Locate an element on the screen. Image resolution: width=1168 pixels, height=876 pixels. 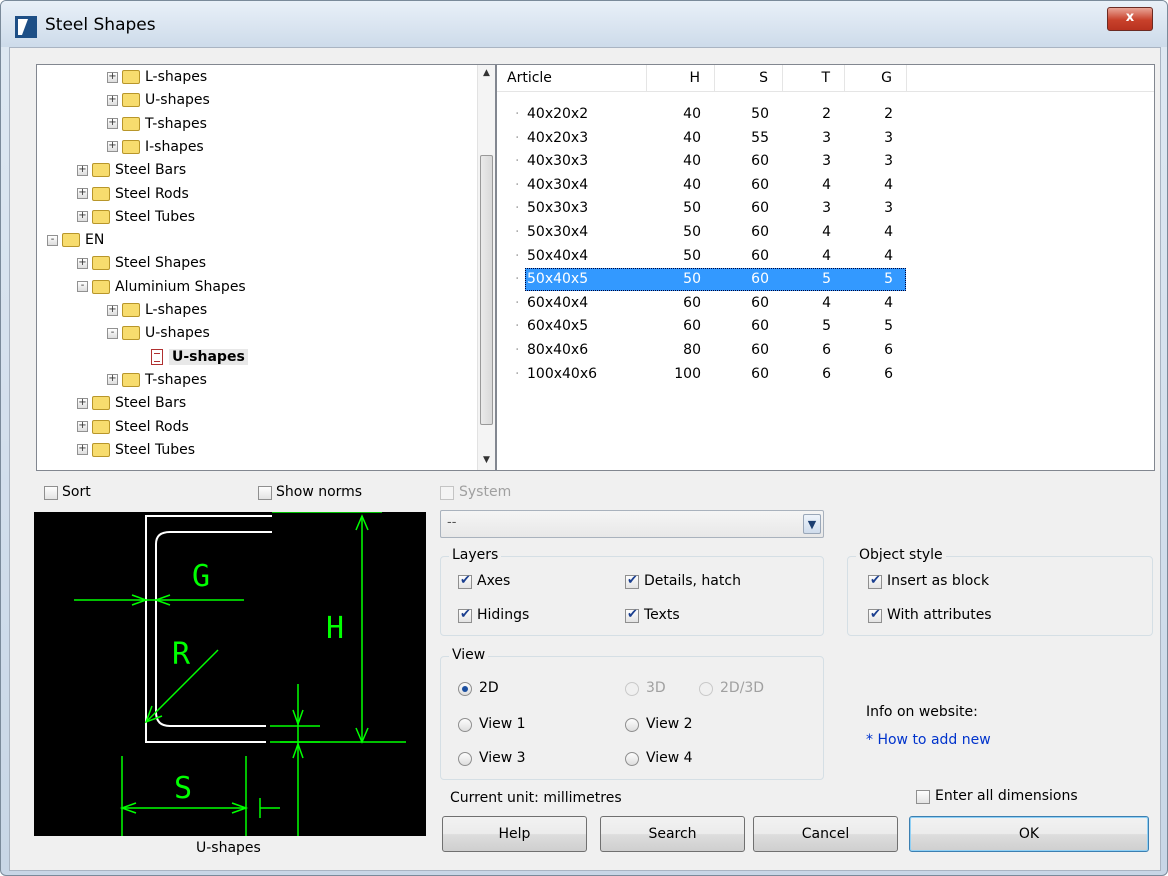
cell-s: 55 is located at coordinates (760, 137).